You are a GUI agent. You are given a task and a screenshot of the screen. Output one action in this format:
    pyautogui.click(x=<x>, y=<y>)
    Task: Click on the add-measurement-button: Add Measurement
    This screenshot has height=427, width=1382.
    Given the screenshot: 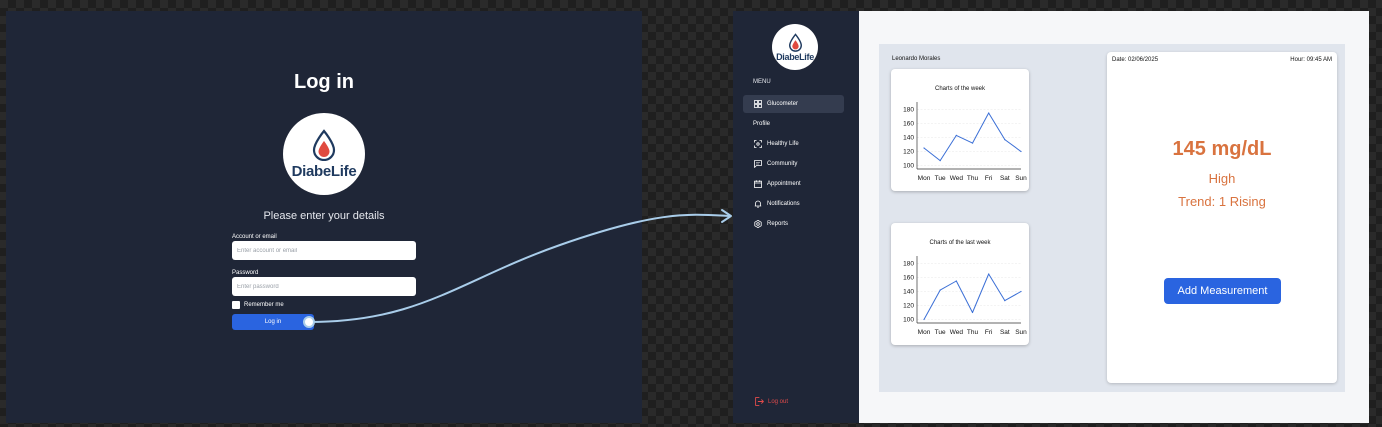 What is the action you would take?
    pyautogui.click(x=1222, y=291)
    